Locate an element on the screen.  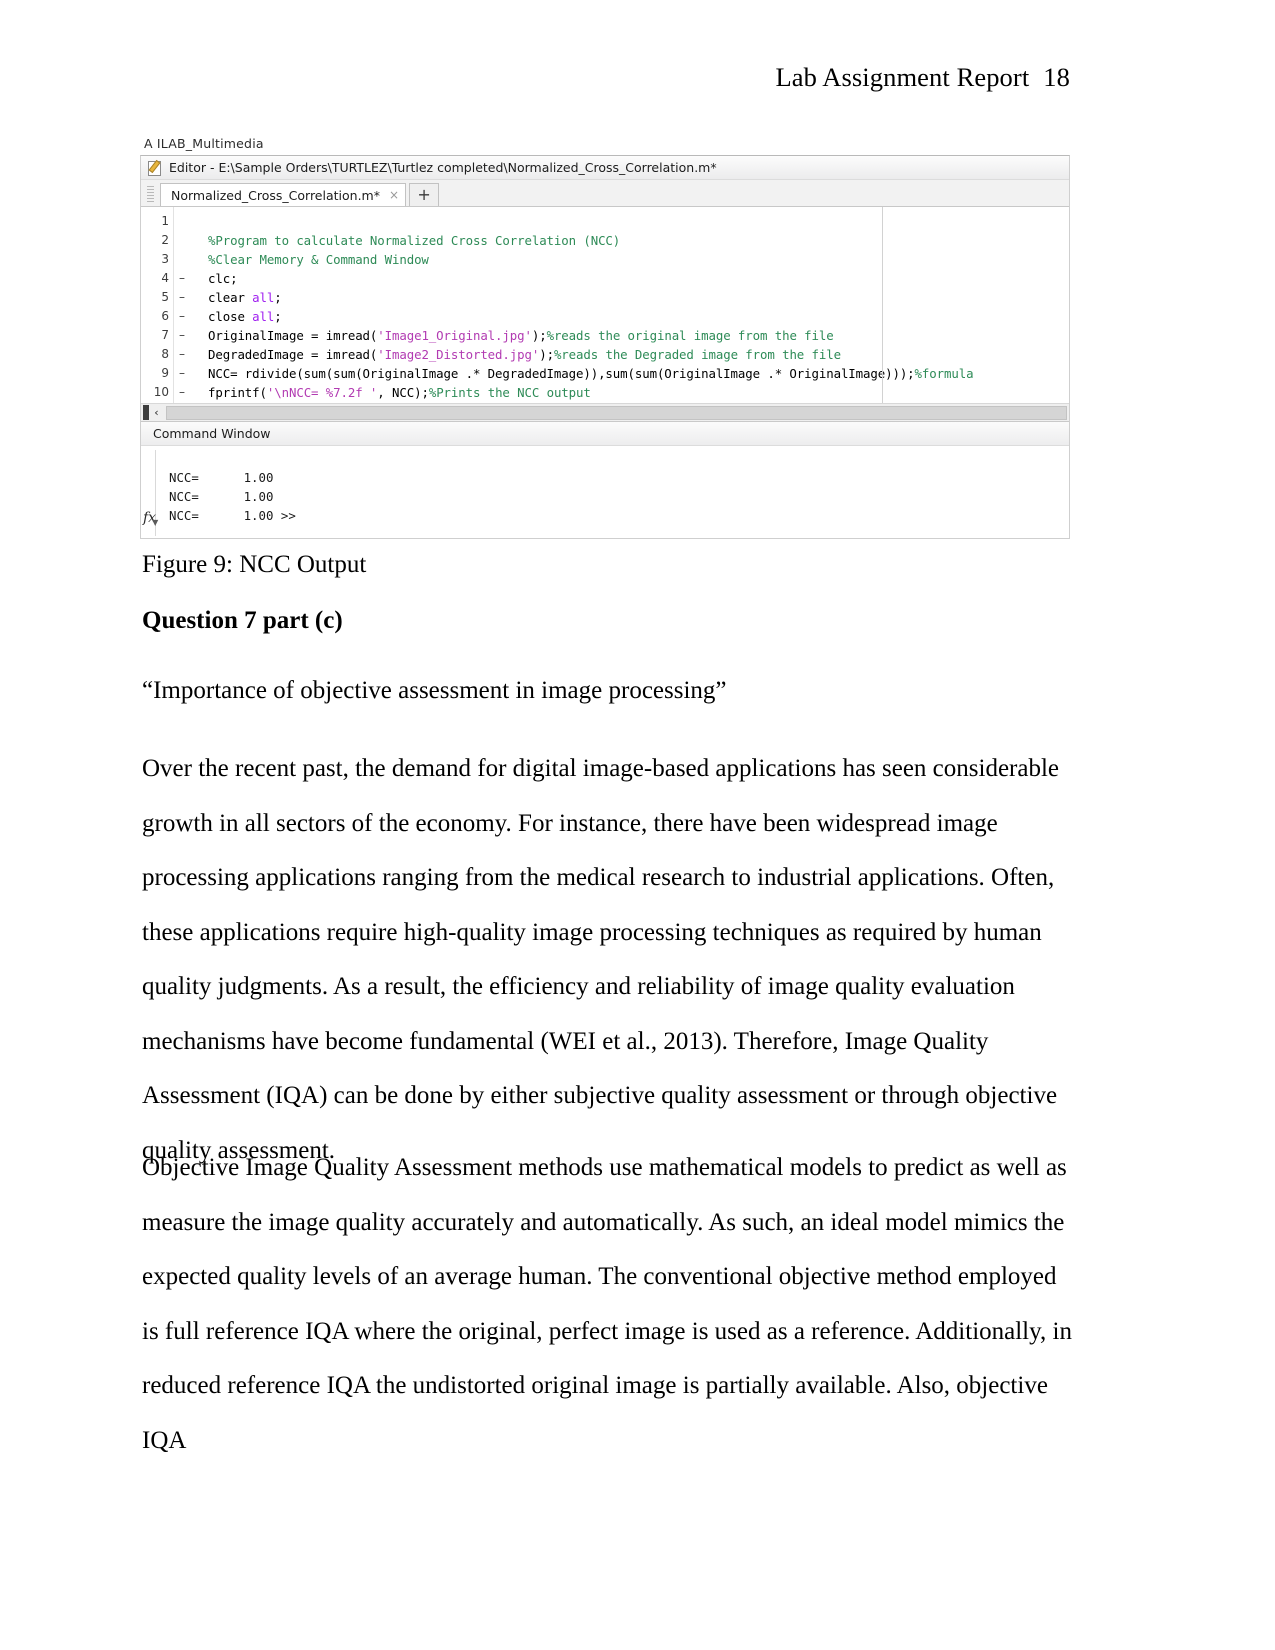
breakpoint-gutter: – – – – – – – is located at coordinates (182, 305).